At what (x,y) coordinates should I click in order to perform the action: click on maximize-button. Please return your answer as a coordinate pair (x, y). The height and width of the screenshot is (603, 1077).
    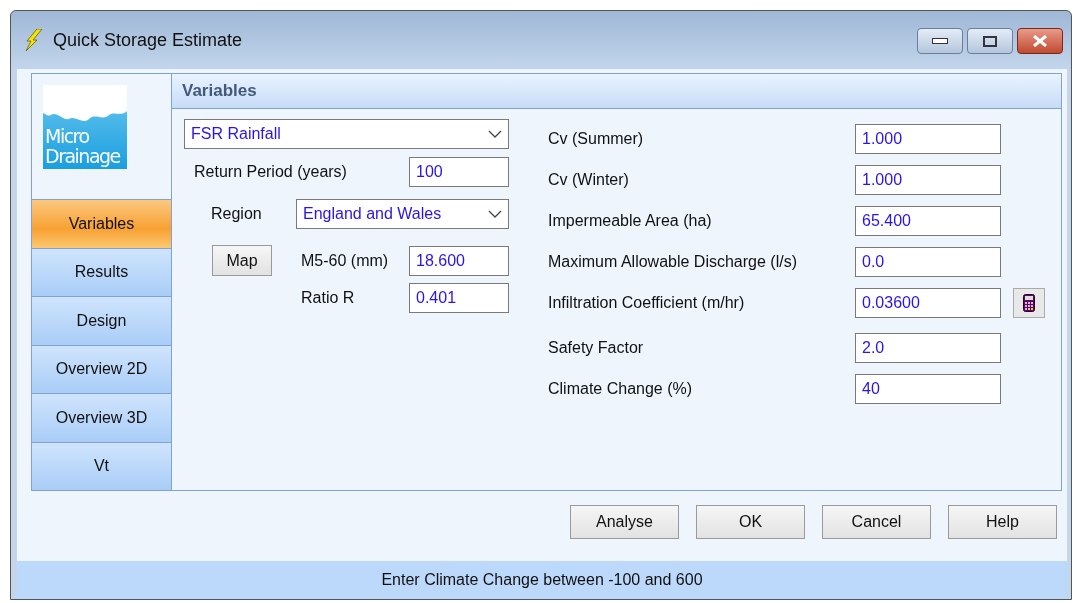
    Looking at the image, I should click on (990, 41).